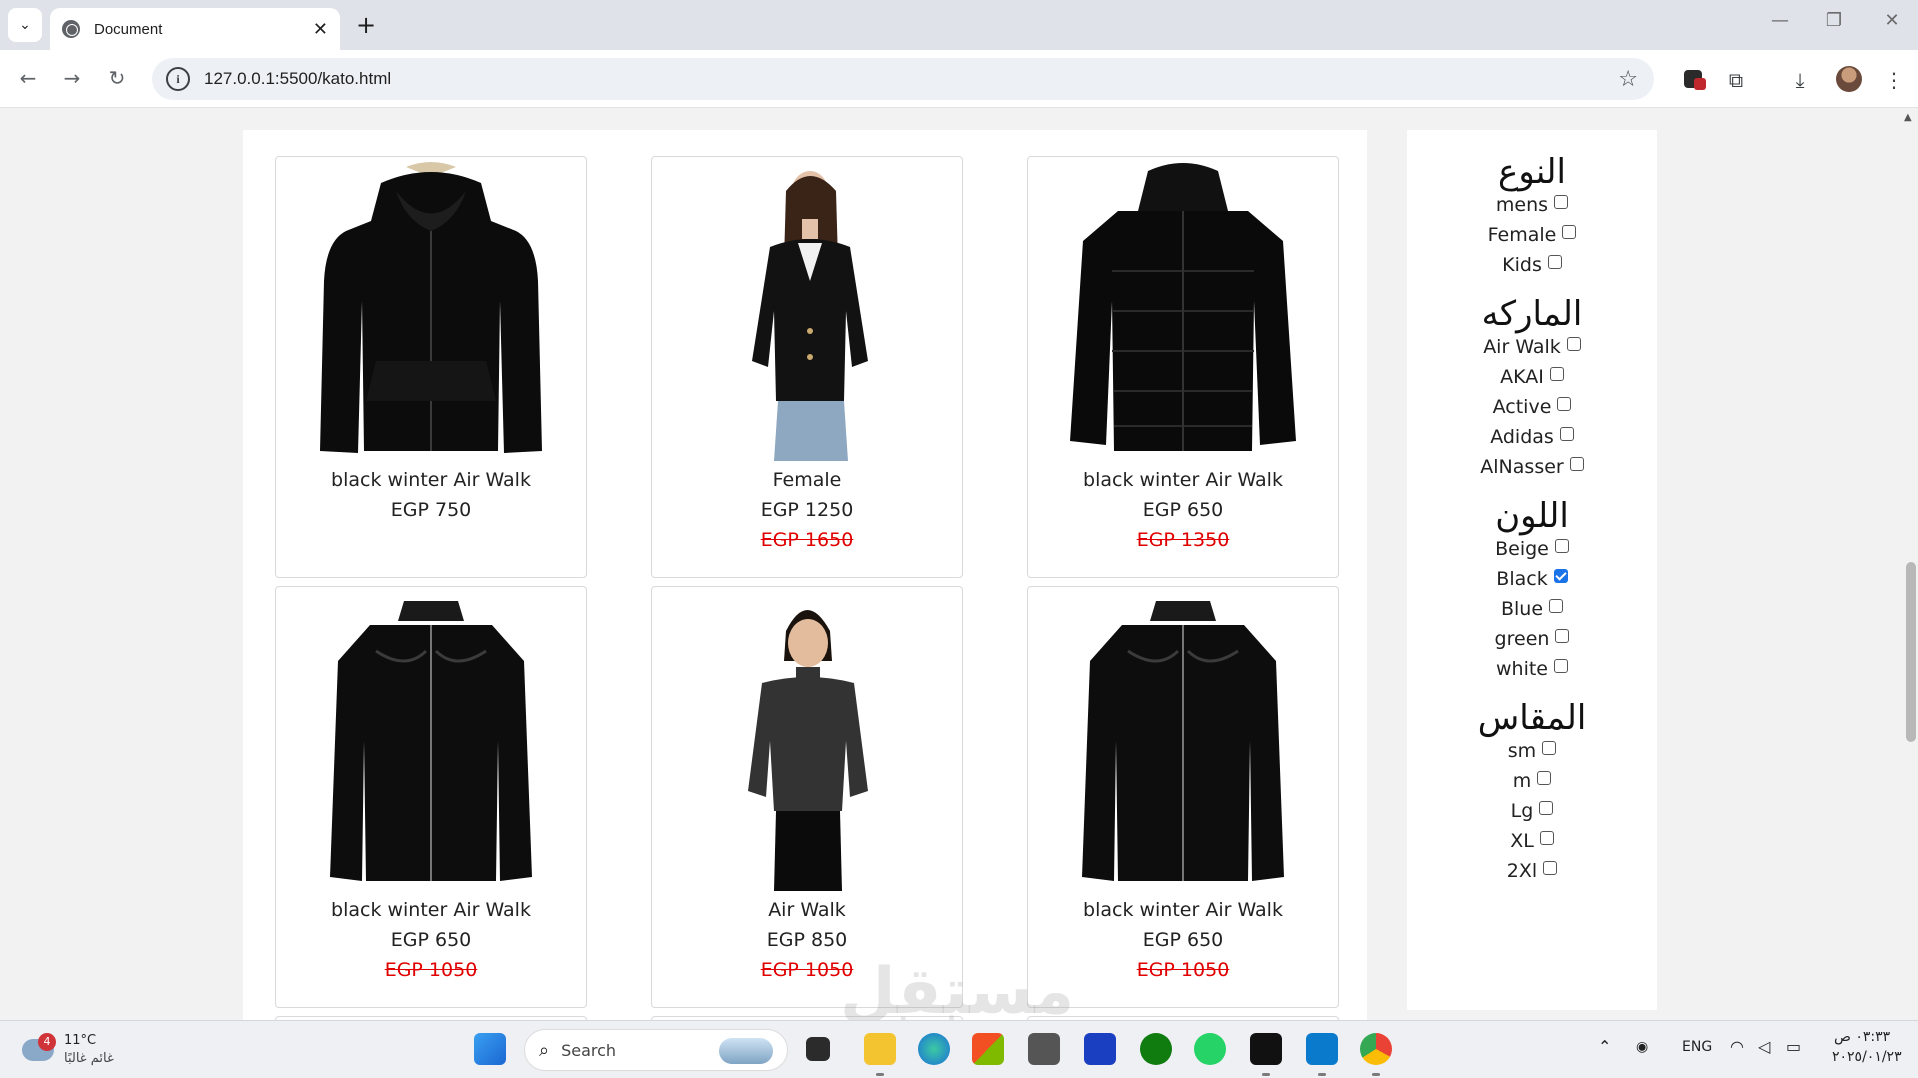 This screenshot has width=1918, height=1078. I want to click on filter-option-mens: mens, so click(1532, 205).